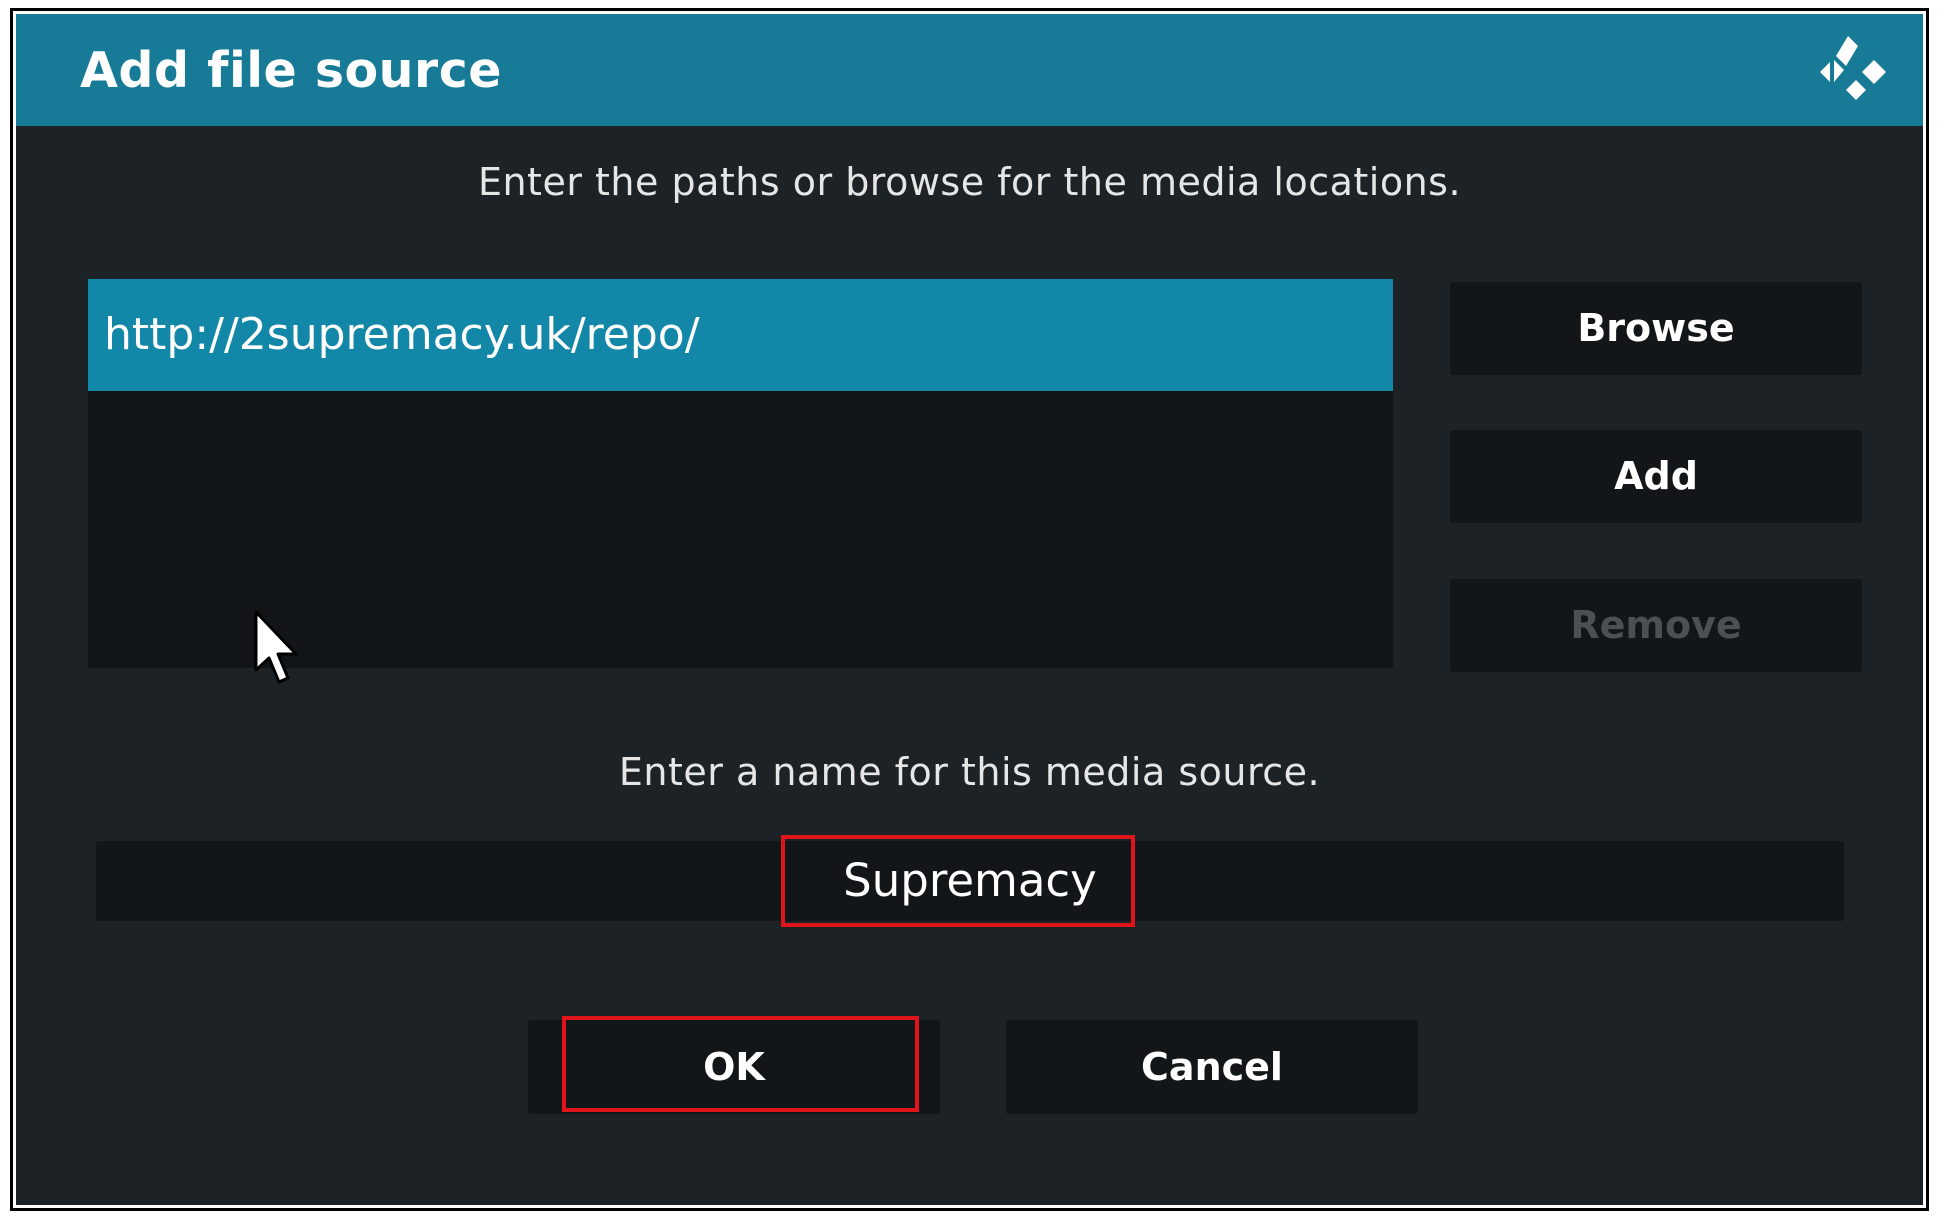 This screenshot has width=1947, height=1227. Describe the element at coordinates (958, 881) in the screenshot. I see `name-highlight-box` at that location.